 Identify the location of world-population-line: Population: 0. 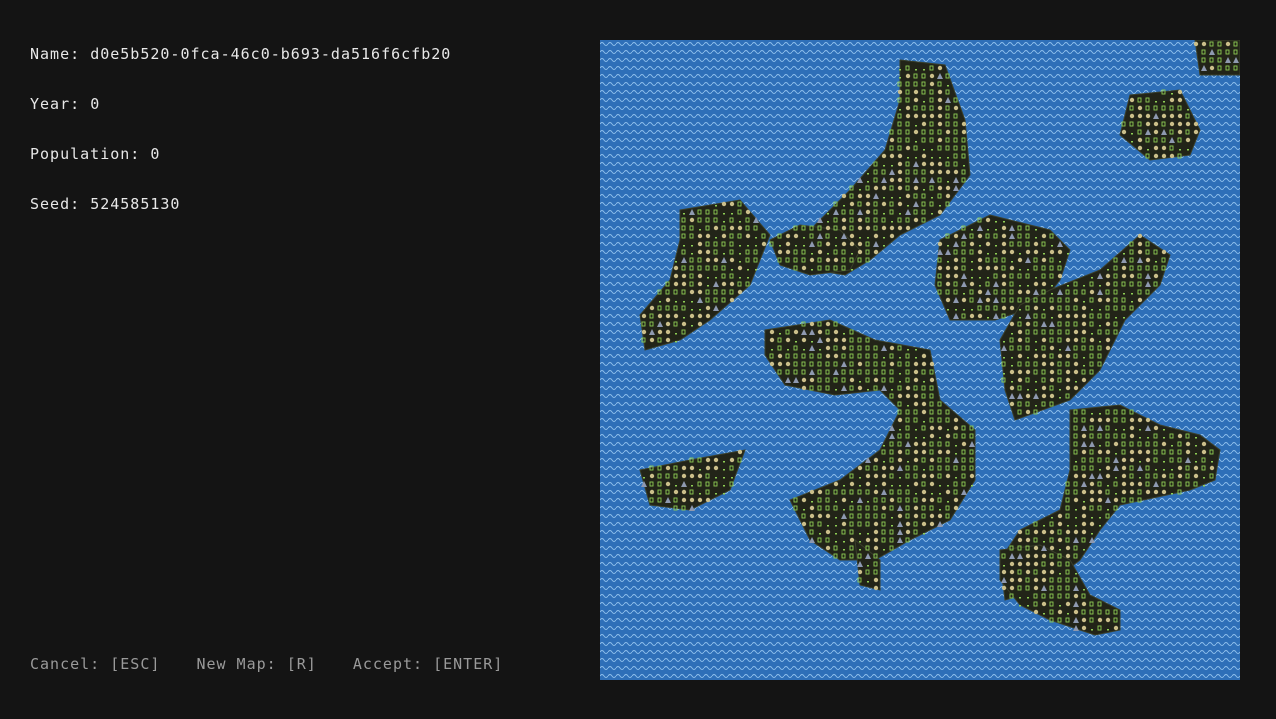
(95, 154).